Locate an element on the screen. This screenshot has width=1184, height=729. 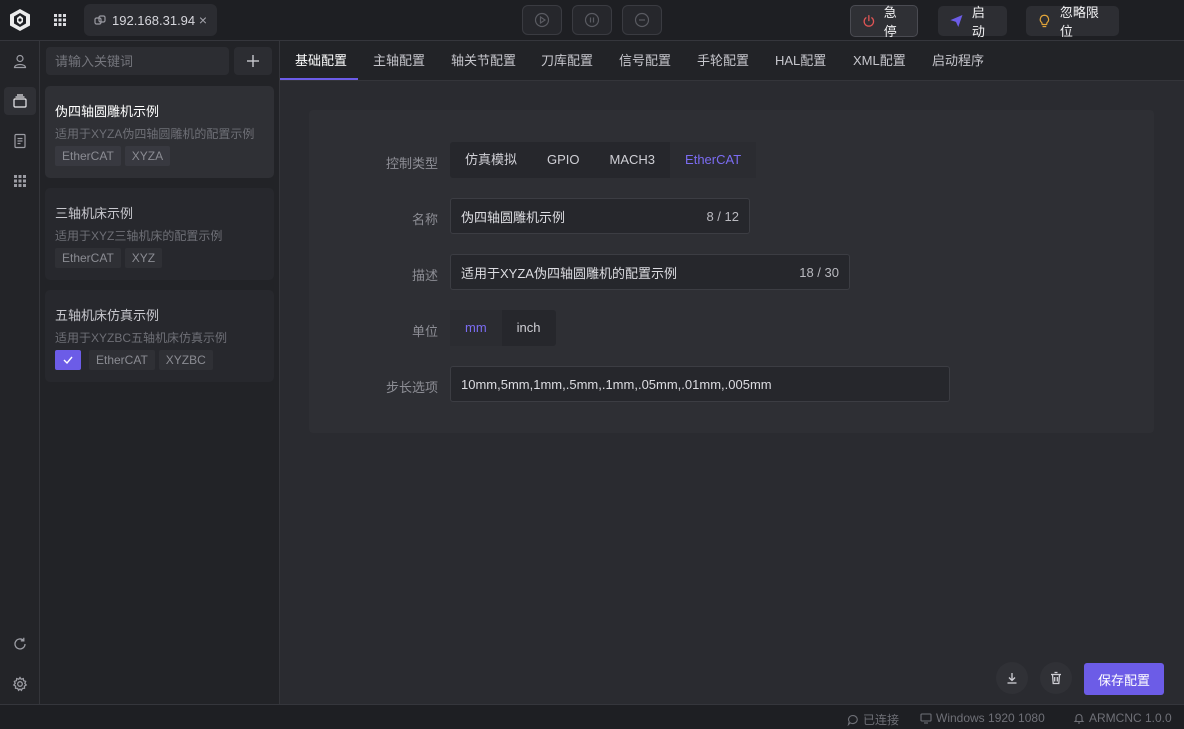
power-icon is located at coordinates (869, 21).